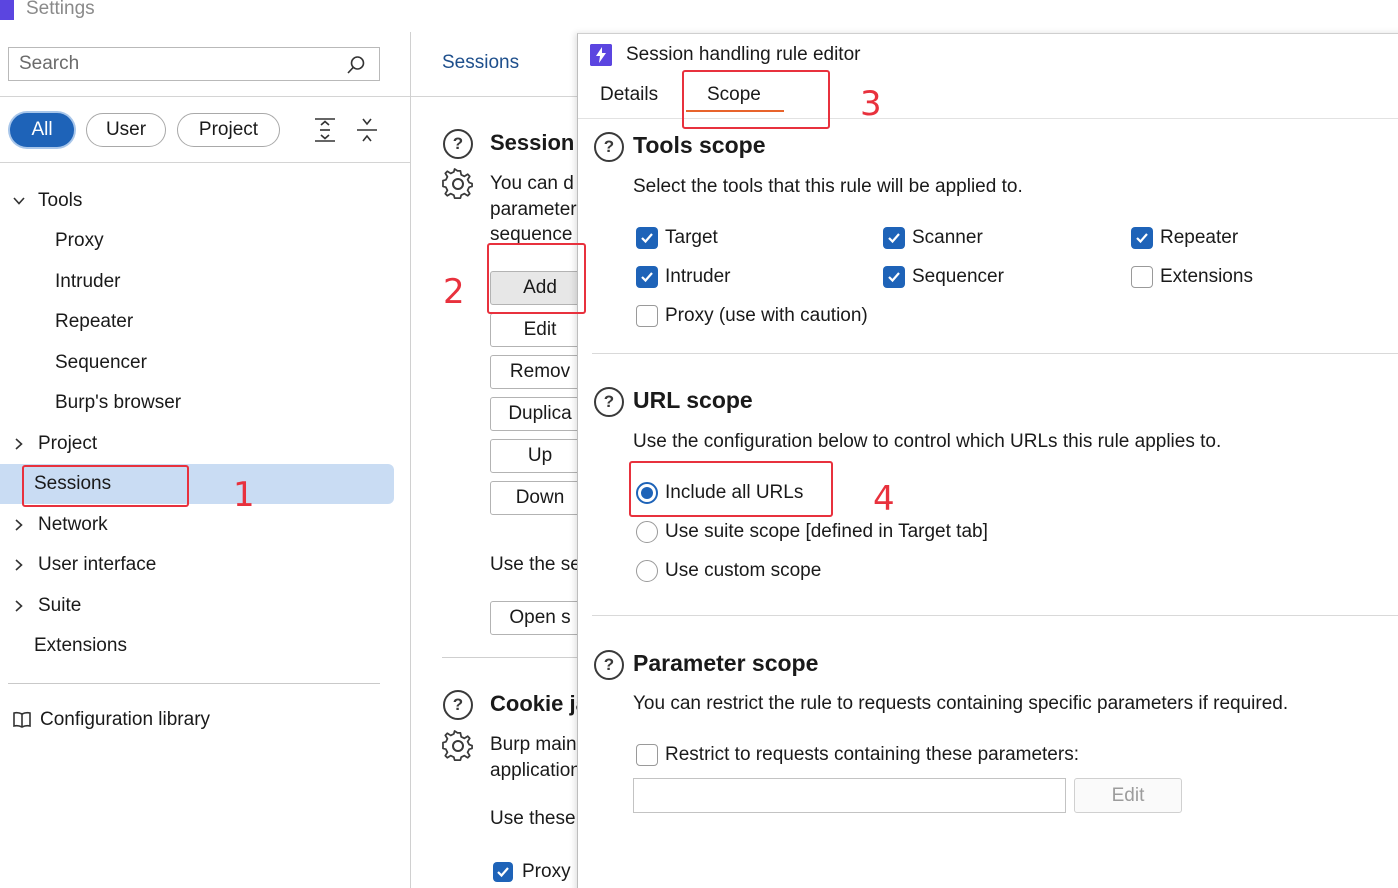 The width and height of the screenshot is (1398, 888). What do you see at coordinates (101, 363) in the screenshot?
I see `nav-sequencer: Sequencer` at bounding box center [101, 363].